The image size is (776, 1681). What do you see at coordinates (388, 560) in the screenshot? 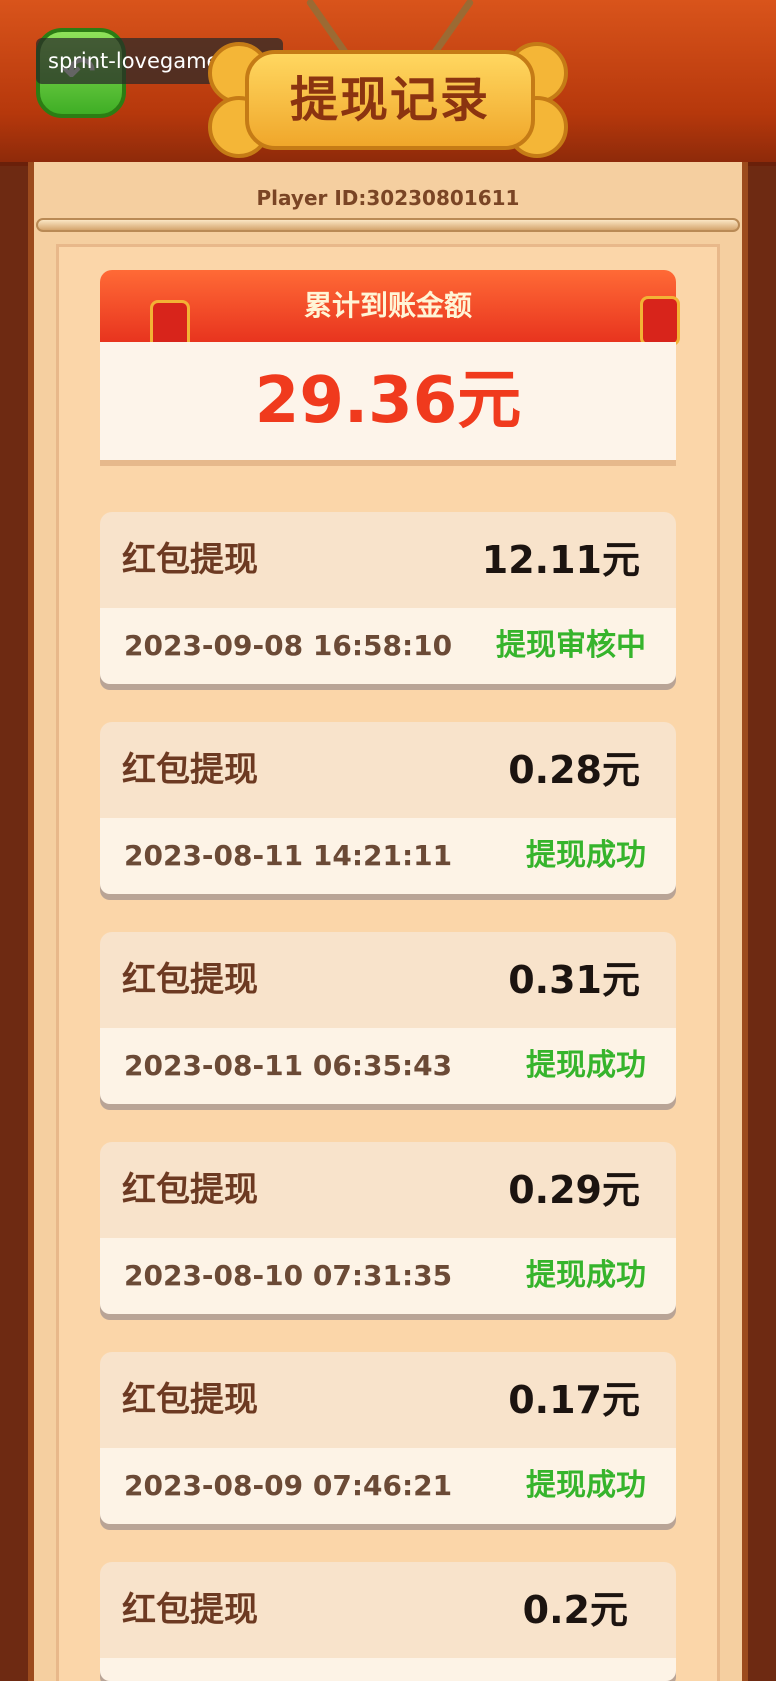
I see `record-header: 红包提现 12.11元` at bounding box center [388, 560].